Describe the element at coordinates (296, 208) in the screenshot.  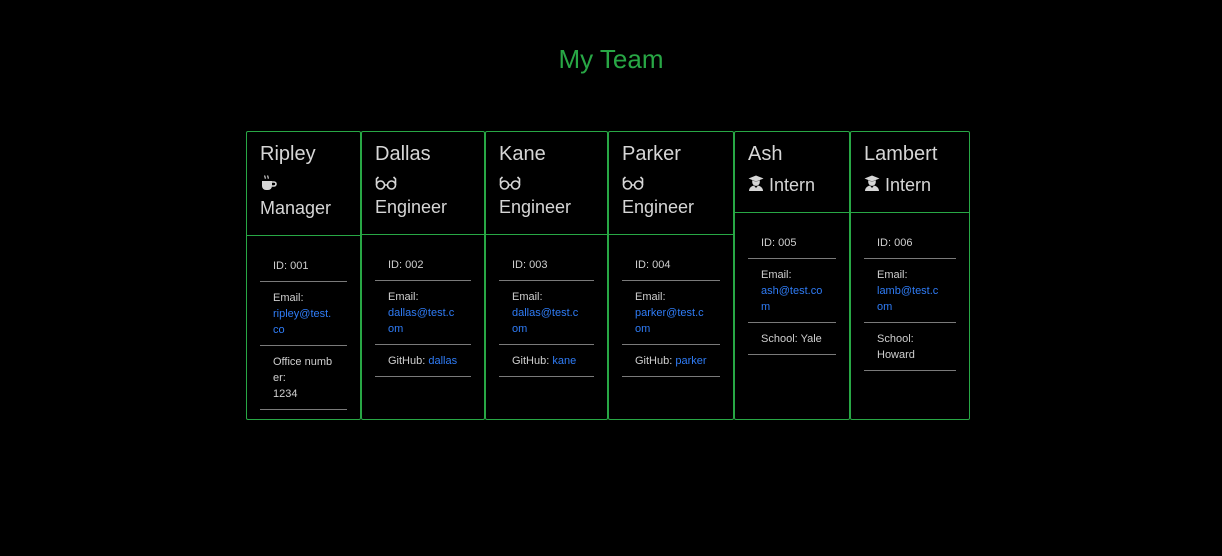
I see `role-label: Manager` at that location.